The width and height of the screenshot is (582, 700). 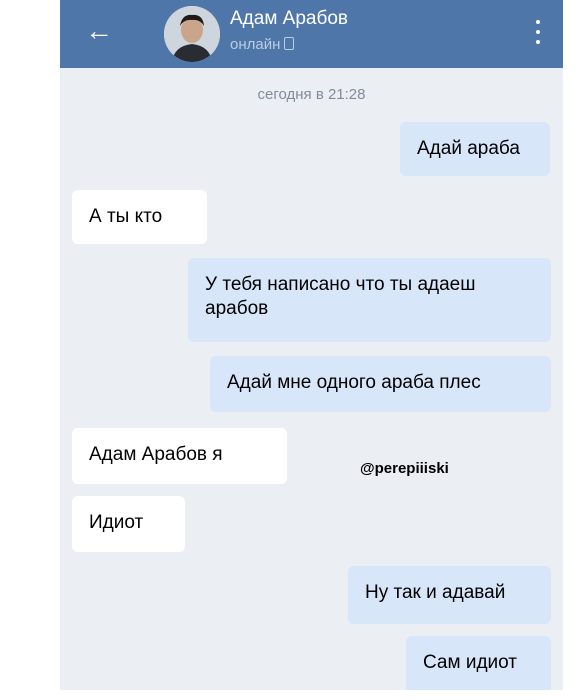 What do you see at coordinates (255, 44) in the screenshot?
I see `status-text: онлайн` at bounding box center [255, 44].